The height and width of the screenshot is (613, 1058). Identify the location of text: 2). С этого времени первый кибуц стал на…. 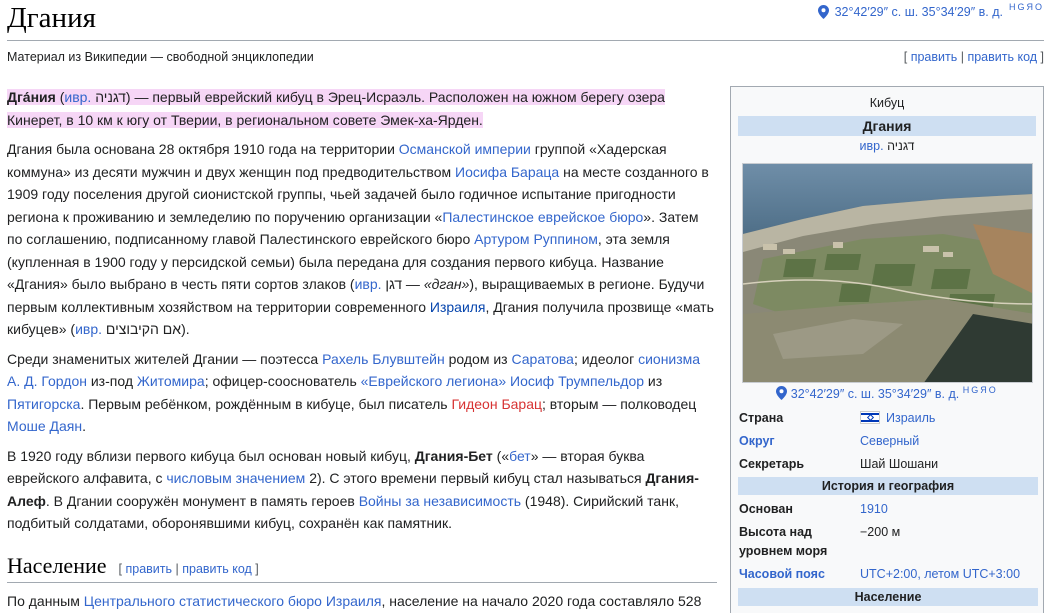
(475, 478).